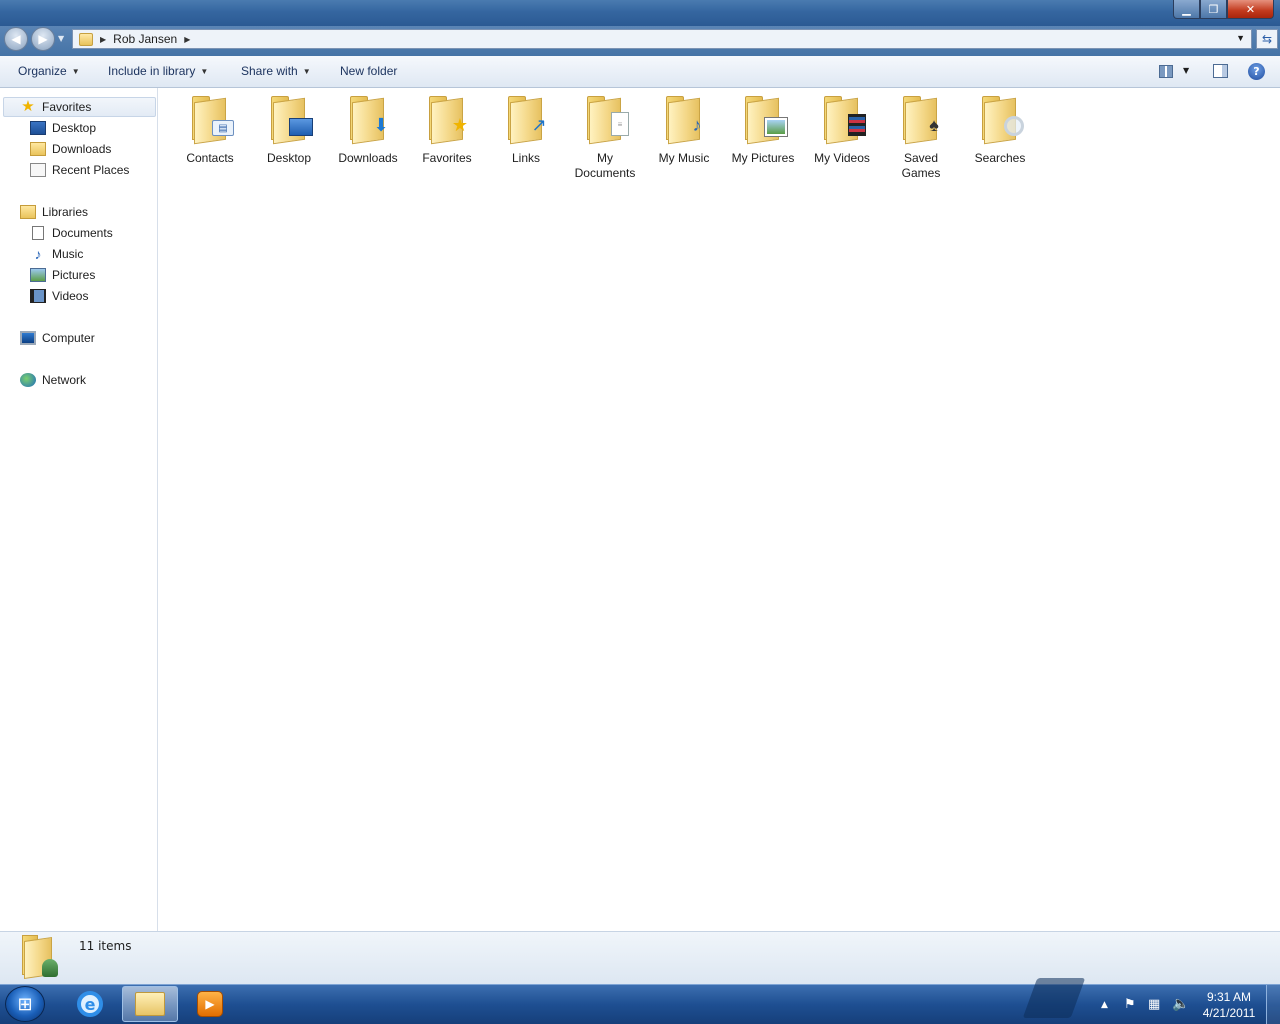 The image size is (1280, 1024). What do you see at coordinates (605, 165) in the screenshot?
I see `folder-label: My Documents` at bounding box center [605, 165].